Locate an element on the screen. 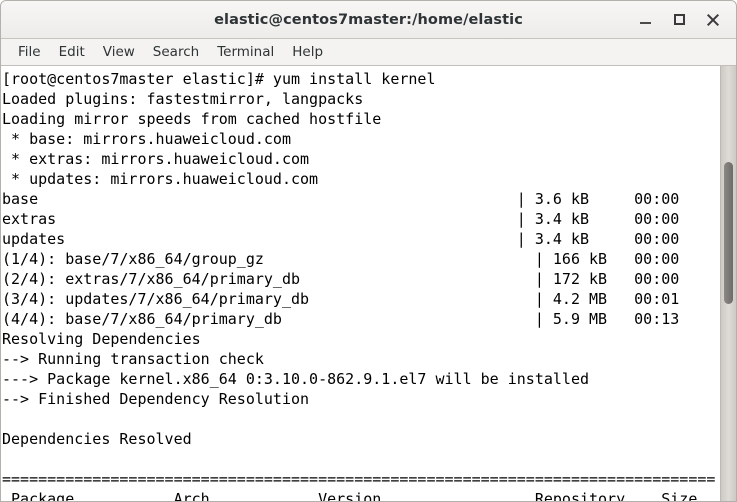 The image size is (737, 502). menu-bar: File Edit View Search Terminal Help is located at coordinates (368, 52).